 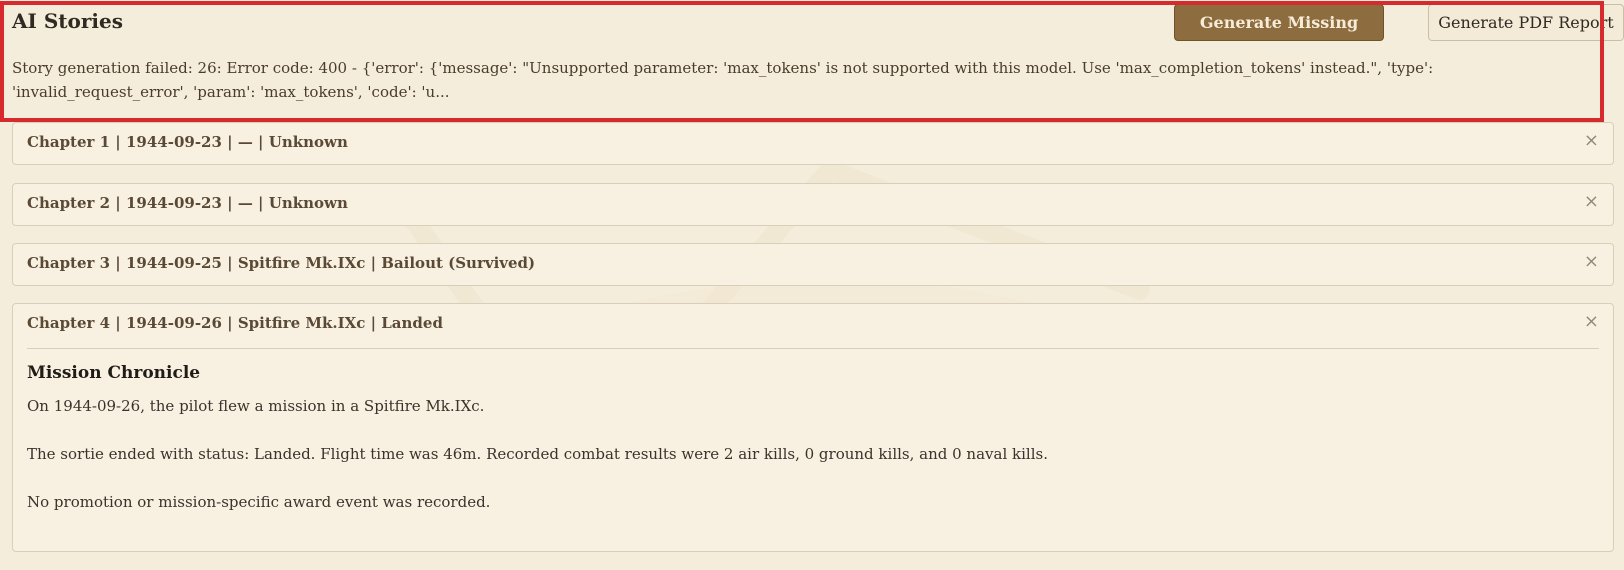 I want to click on chapter-card-2: Chapter 2 | 1944-09-23 | — | Unknown ×, so click(x=813, y=204).